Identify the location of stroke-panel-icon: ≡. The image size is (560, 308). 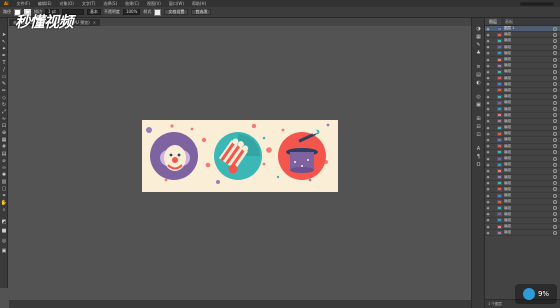
(478, 67).